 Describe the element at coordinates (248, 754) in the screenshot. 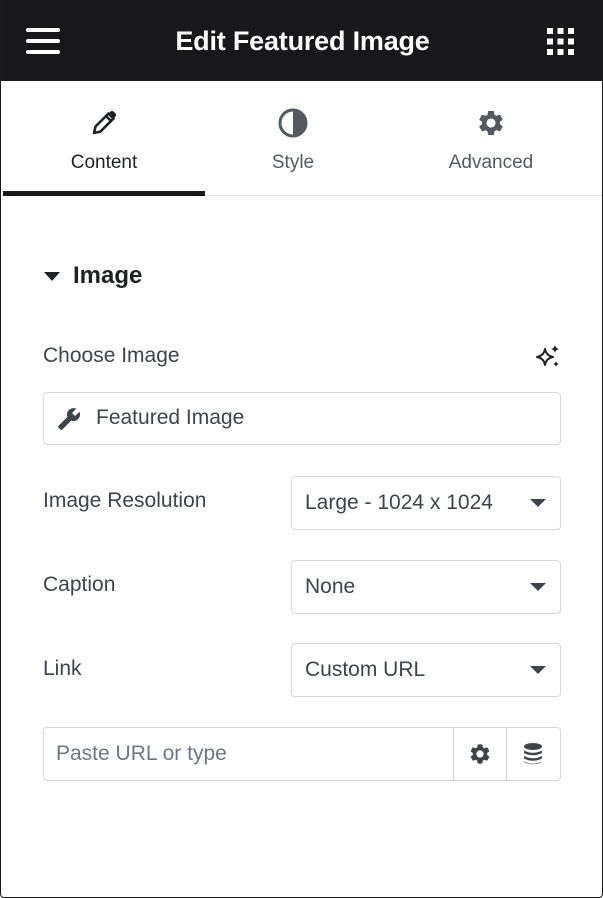

I see `url-input` at that location.